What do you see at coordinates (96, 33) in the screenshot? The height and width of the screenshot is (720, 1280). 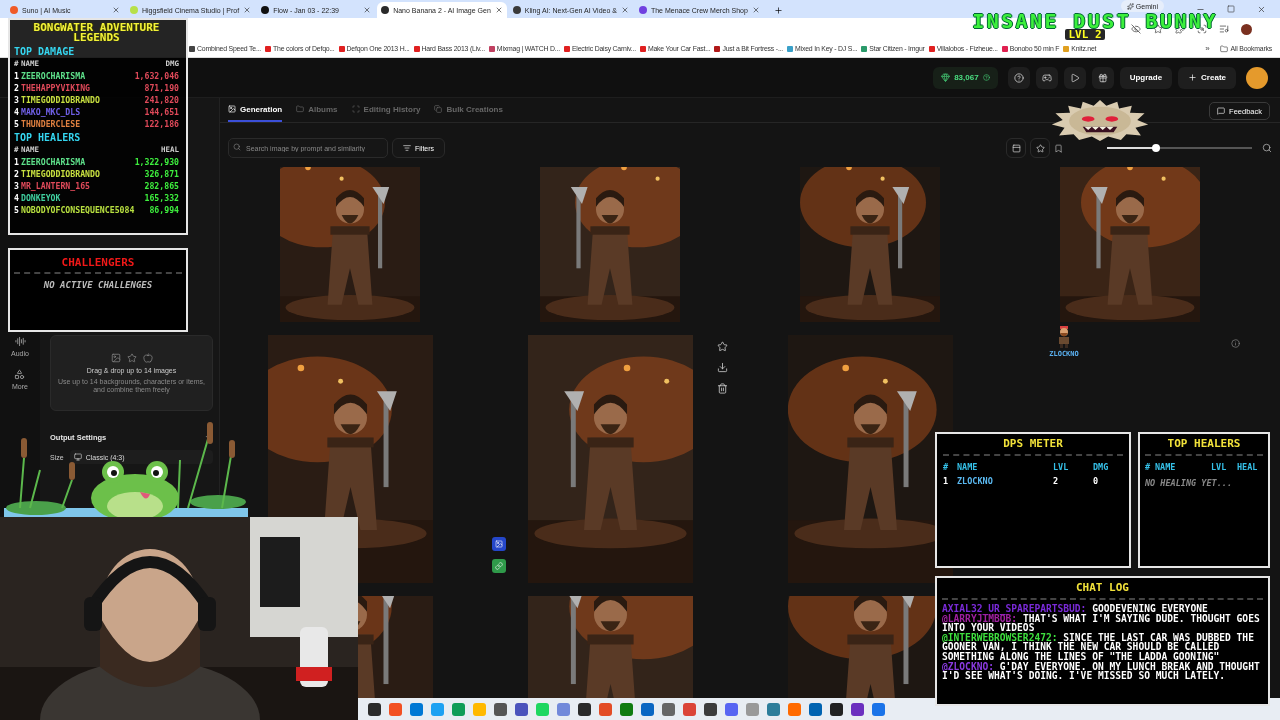 I see `leaderboard-title: BONGWATER ADVENTURE LEGENDS` at bounding box center [96, 33].